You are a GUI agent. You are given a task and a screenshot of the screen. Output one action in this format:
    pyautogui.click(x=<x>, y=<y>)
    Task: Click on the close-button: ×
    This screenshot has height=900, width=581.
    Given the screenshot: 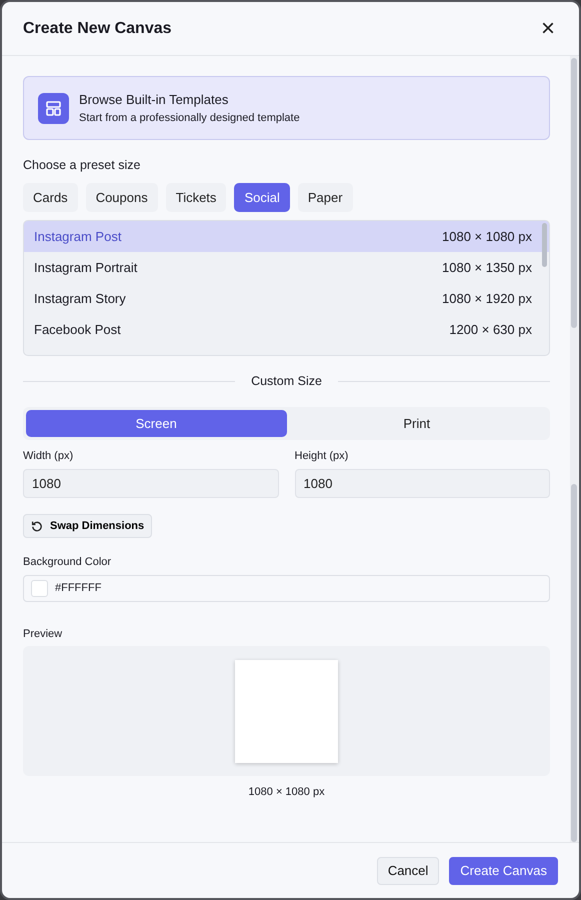 What is the action you would take?
    pyautogui.click(x=547, y=28)
    